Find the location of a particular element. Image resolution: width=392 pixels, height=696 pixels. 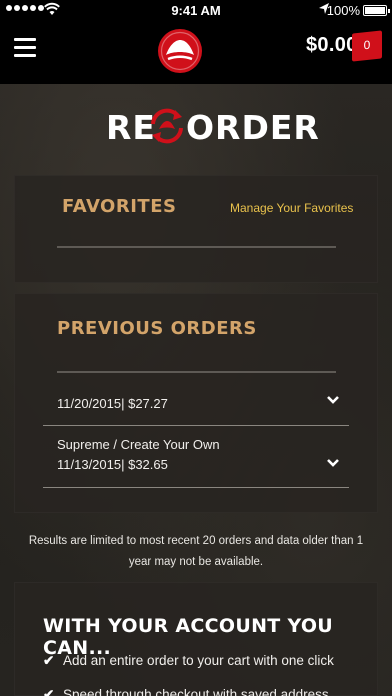

app-header: $0.00 0 is located at coordinates (196, 52).